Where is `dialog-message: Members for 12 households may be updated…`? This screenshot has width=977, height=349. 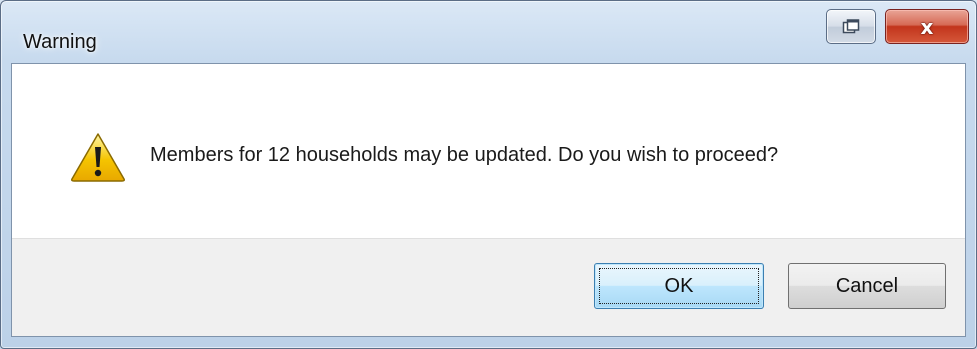
dialog-message: Members for 12 households may be updated… is located at coordinates (464, 155).